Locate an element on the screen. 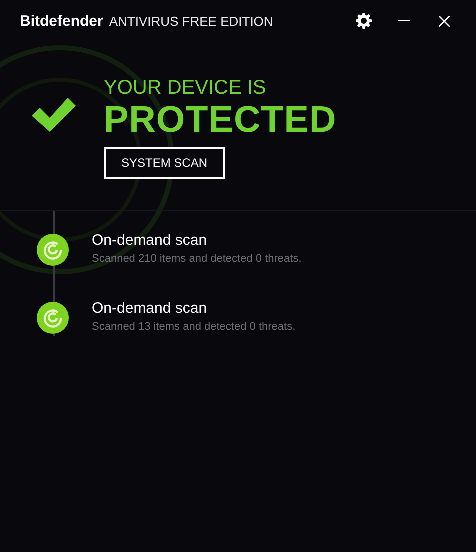  status-heading: PROTECTED is located at coordinates (220, 120).